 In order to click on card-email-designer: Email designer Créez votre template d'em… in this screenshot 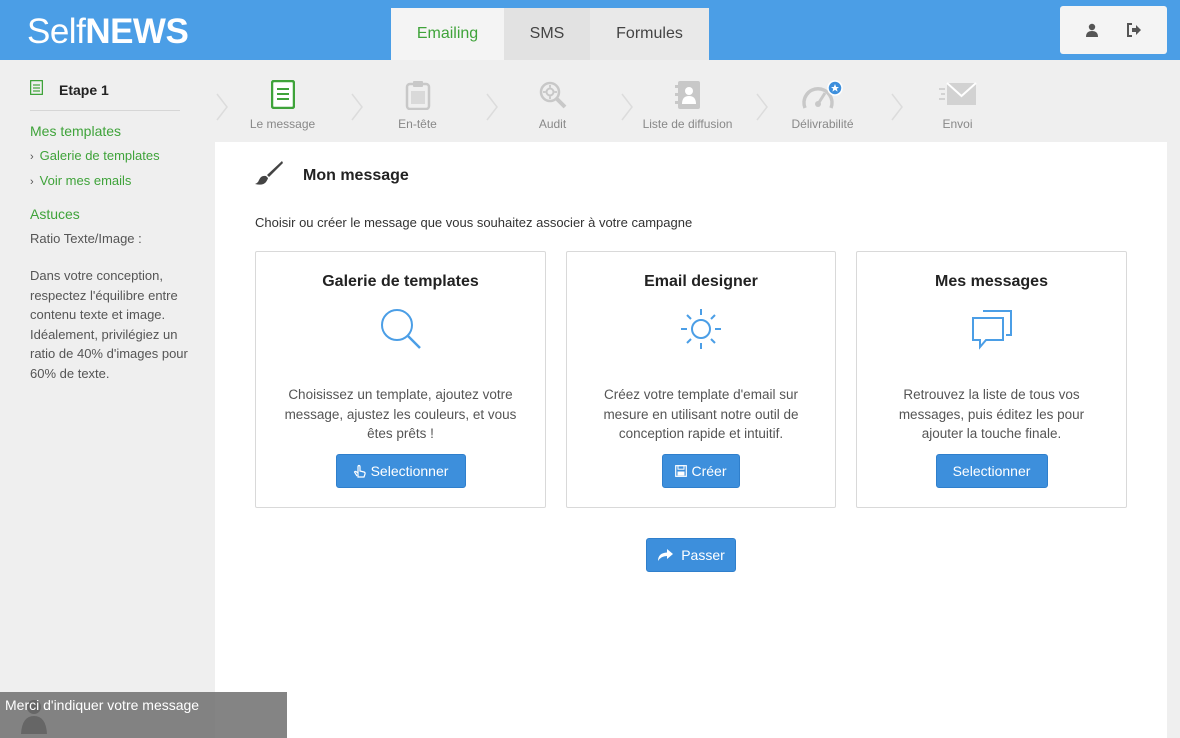, I will do `click(701, 379)`.